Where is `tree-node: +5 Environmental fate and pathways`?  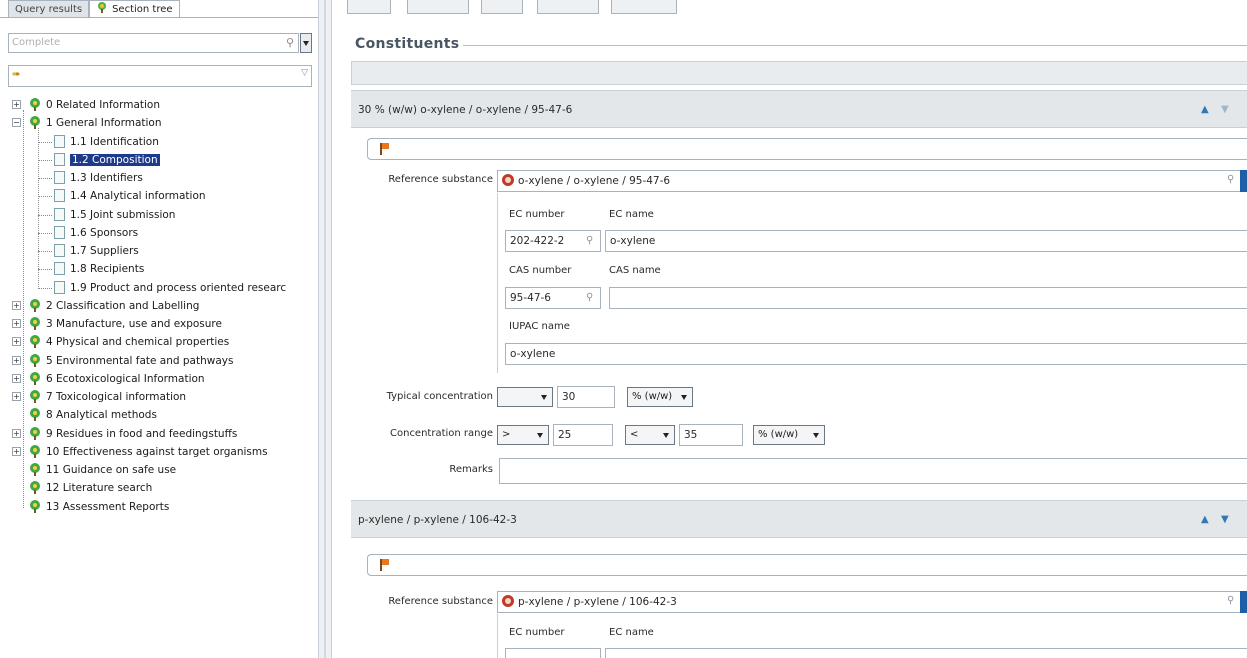
tree-node: +5 Environmental fate and pathways is located at coordinates (122, 361).